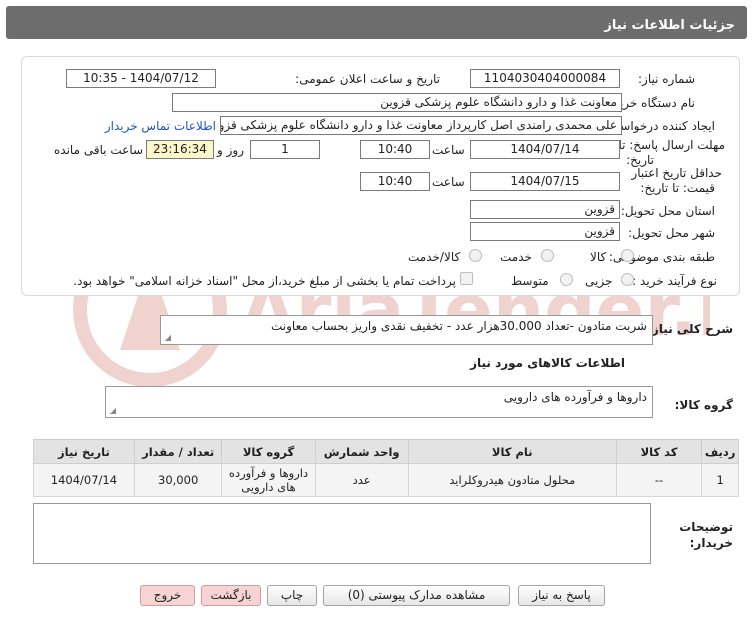 This screenshot has height=622, width=755. I want to click on deadline-hour-label: ساعت, so click(448, 150).